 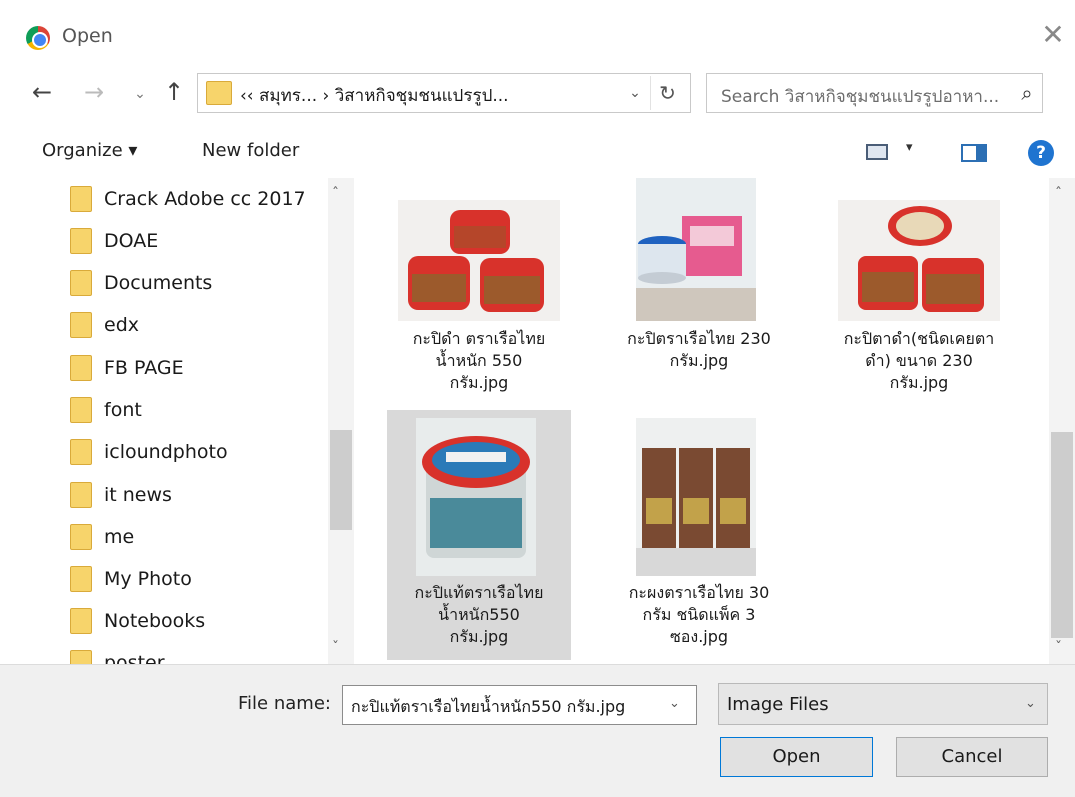 What do you see at coordinates (104, 325) in the screenshot?
I see `nav-folder-item: edx` at bounding box center [104, 325].